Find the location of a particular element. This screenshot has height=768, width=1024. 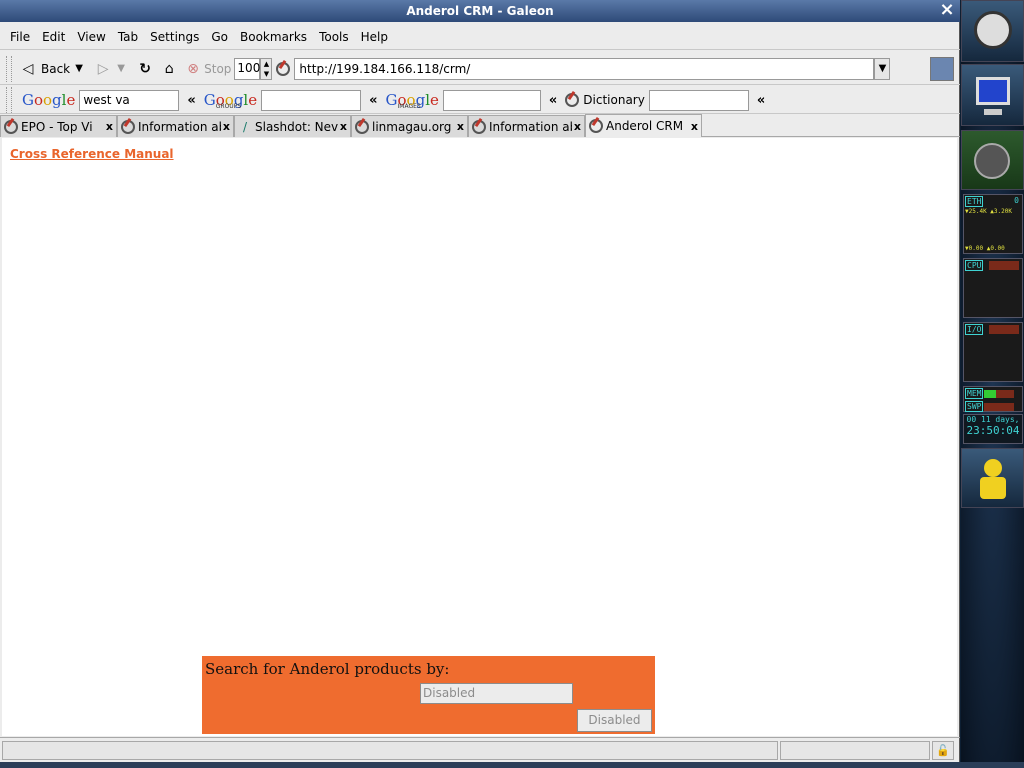

menu-go: Go is located at coordinates (219, 37).